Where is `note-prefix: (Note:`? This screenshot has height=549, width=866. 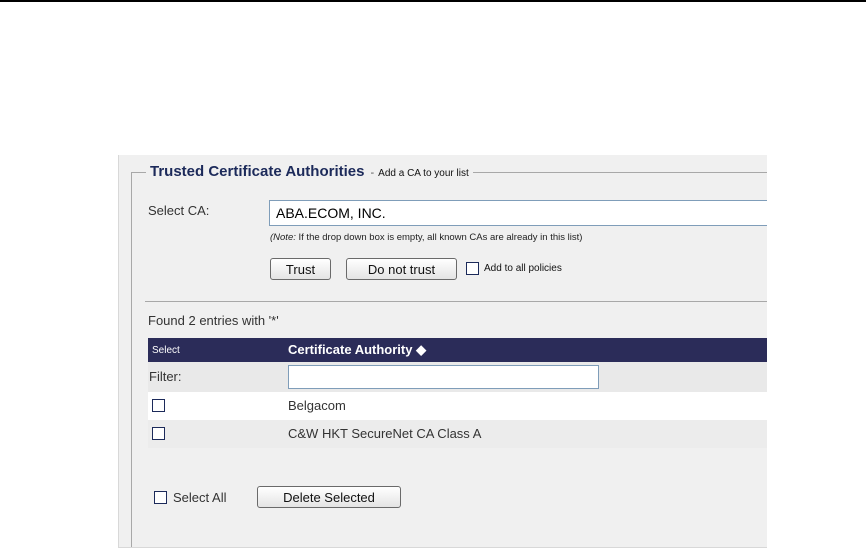 note-prefix: (Note: is located at coordinates (283, 237).